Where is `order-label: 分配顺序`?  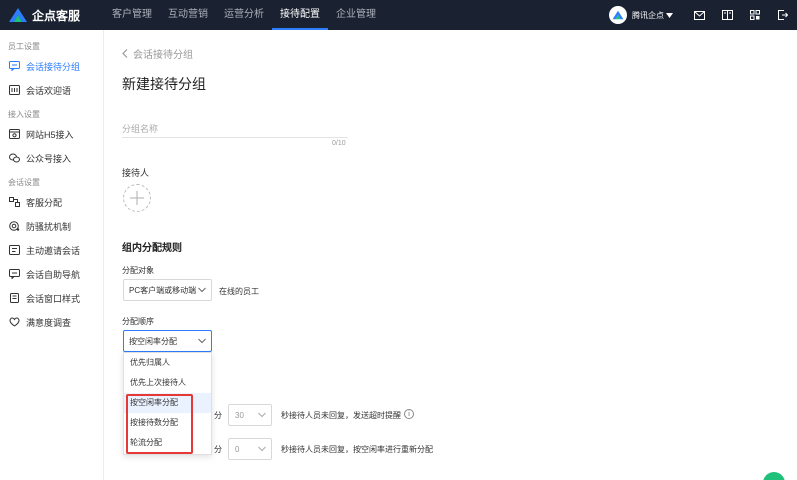 order-label: 分配顺序 is located at coordinates (138, 321).